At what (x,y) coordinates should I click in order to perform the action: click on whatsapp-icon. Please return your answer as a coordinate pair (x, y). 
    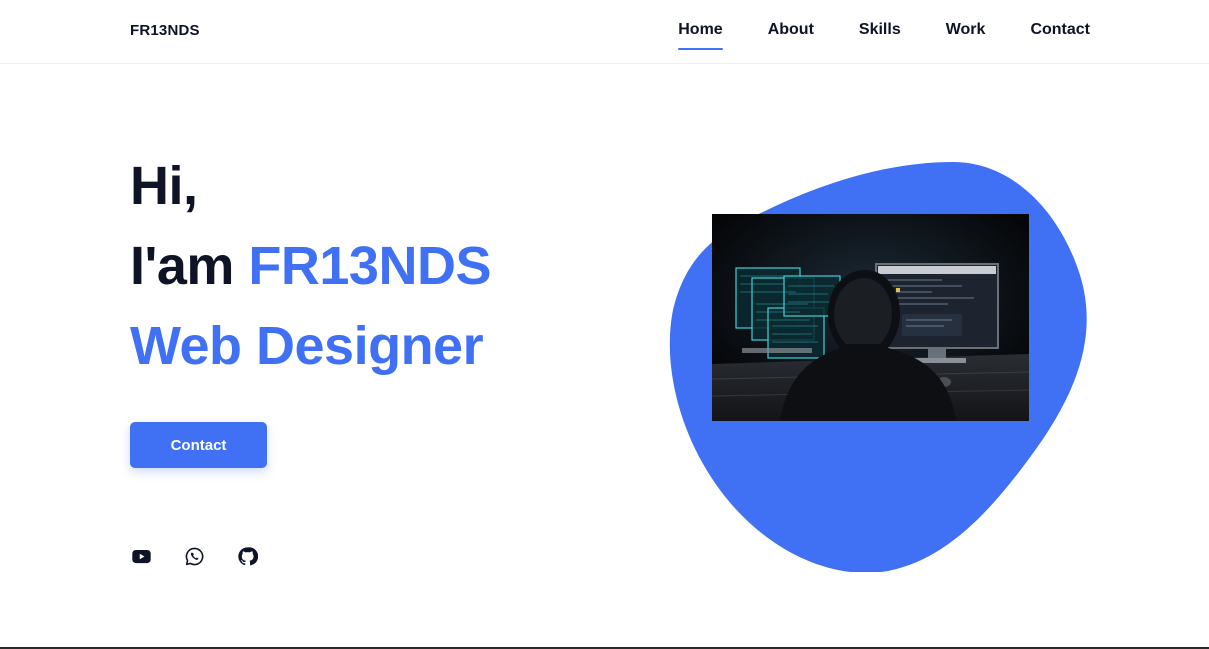
    Looking at the image, I should click on (194, 556).